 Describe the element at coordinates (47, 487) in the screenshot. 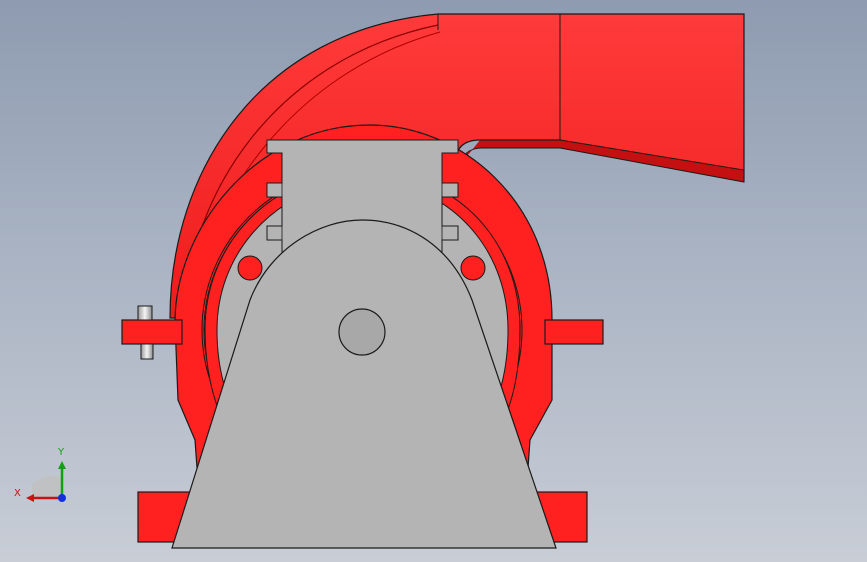

I see `triad-plane-icon` at that location.